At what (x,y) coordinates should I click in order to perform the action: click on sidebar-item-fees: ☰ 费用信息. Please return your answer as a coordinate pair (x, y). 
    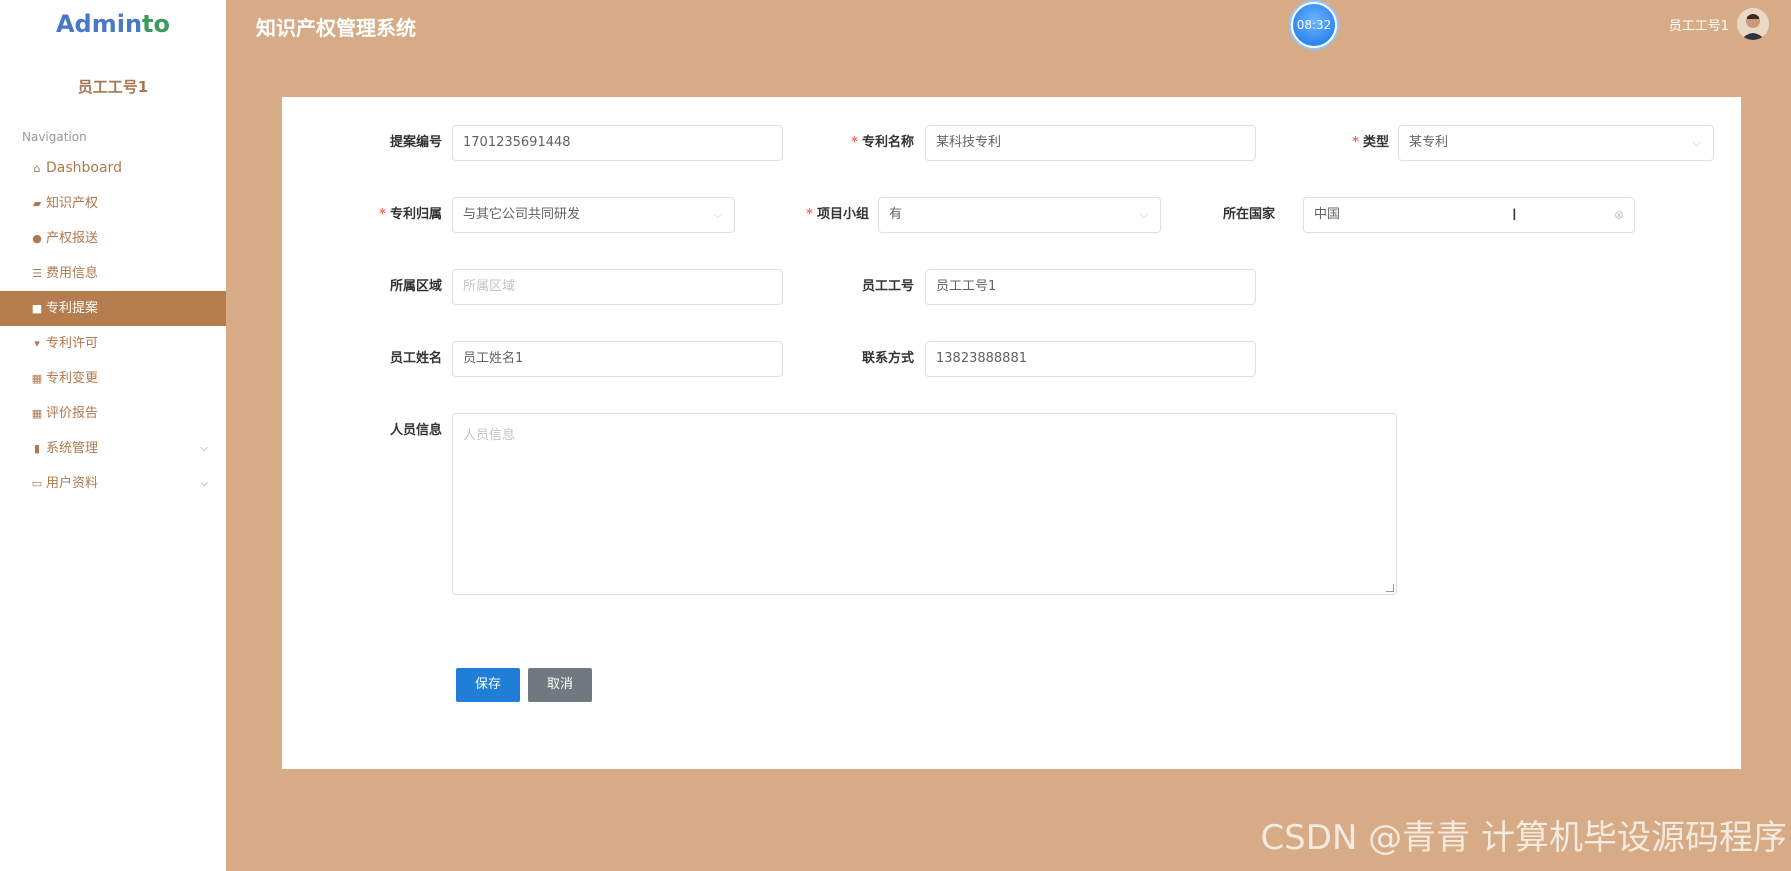
    Looking at the image, I should click on (113, 273).